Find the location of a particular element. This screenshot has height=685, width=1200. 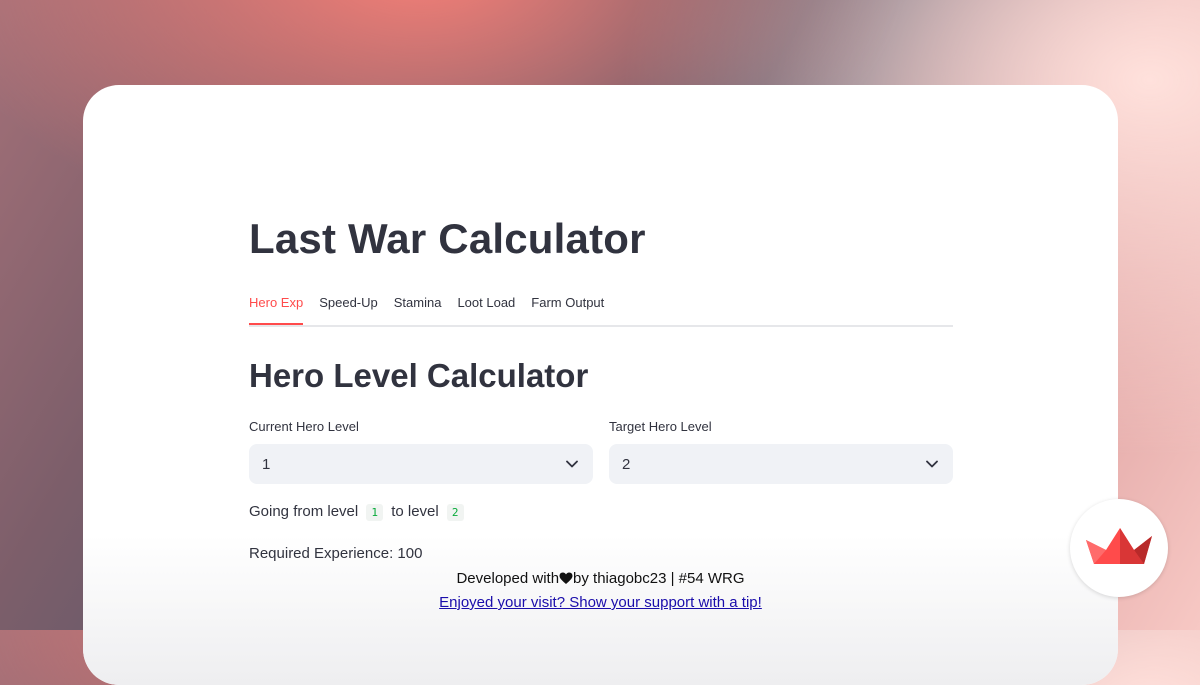

level-range-text: Going from level 1 to level 2 is located at coordinates (358, 512).